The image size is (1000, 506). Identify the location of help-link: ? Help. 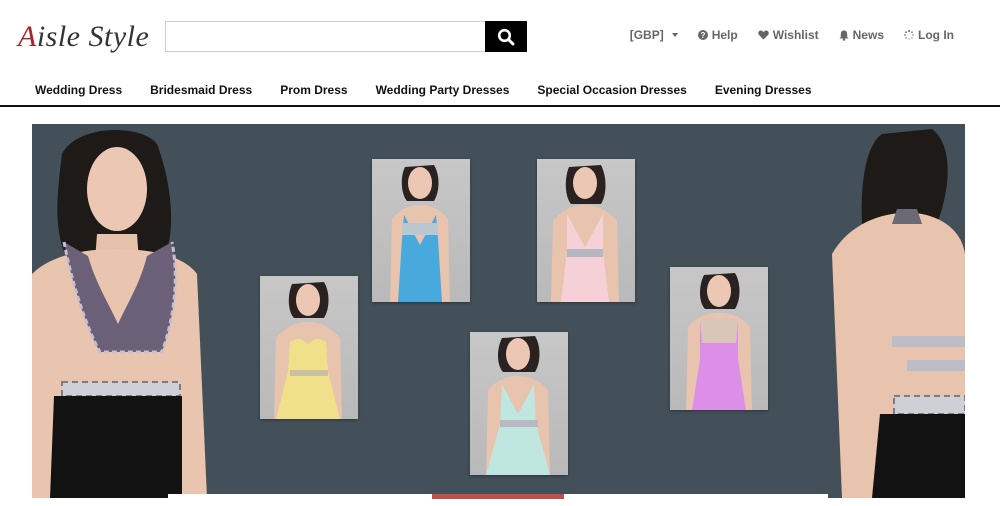
(717, 35).